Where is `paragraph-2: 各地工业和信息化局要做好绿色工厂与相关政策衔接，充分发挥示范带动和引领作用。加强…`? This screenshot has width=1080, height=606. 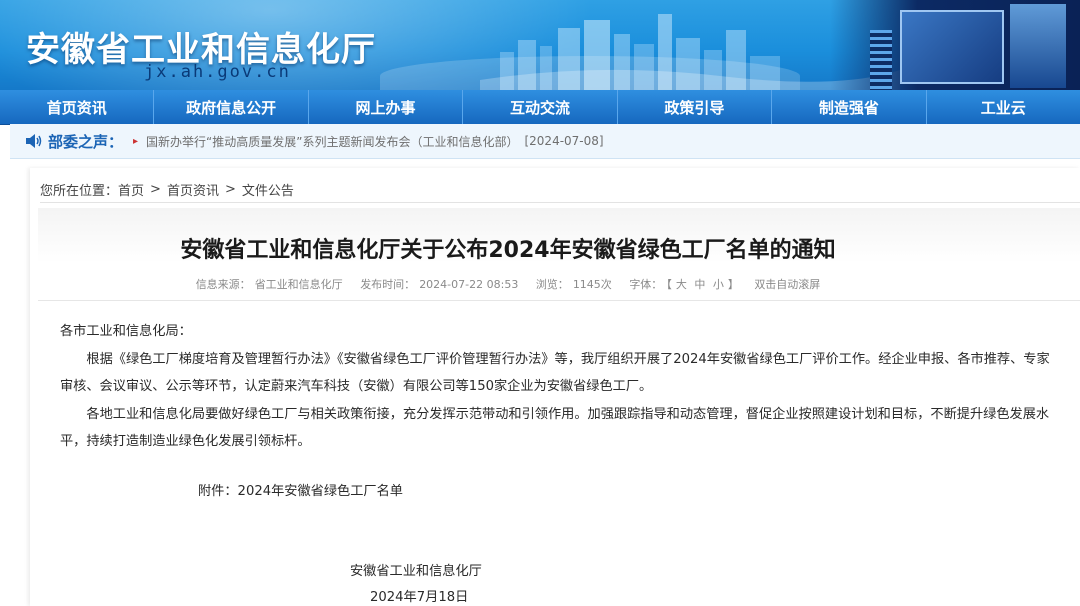 paragraph-2: 各地工业和信息化局要做好绿色工厂与相关政策衔接，充分发挥示范带动和引领作用。加强… is located at coordinates (555, 428).